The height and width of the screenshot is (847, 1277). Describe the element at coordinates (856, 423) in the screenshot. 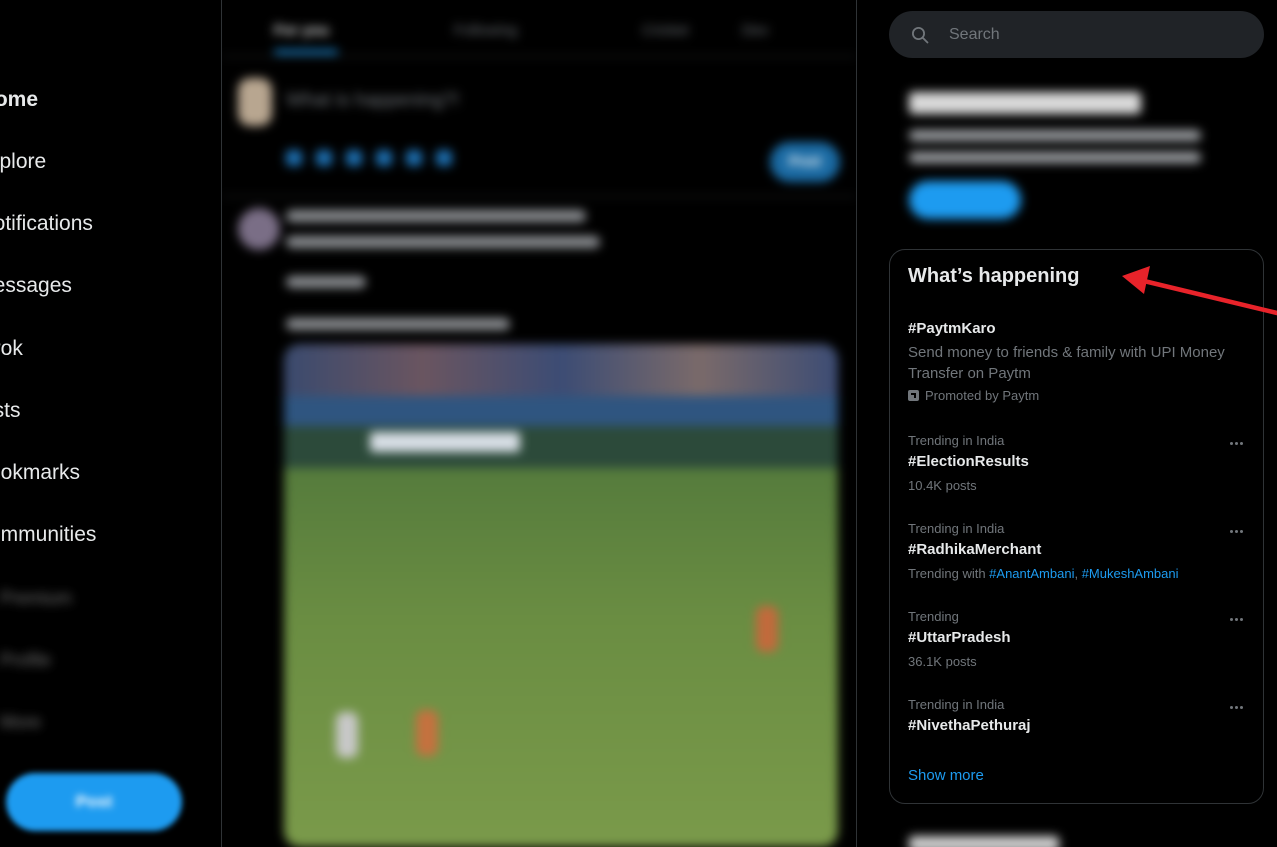

I see `right-divider` at that location.